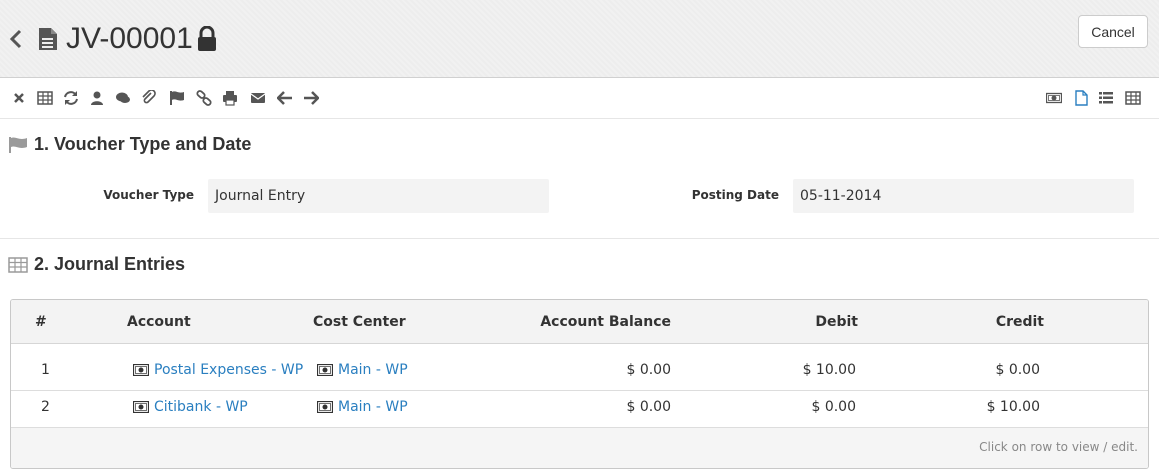 The height and width of the screenshot is (476, 1159). What do you see at coordinates (1017, 370) in the screenshot?
I see `credit-value: $ 0.00` at bounding box center [1017, 370].